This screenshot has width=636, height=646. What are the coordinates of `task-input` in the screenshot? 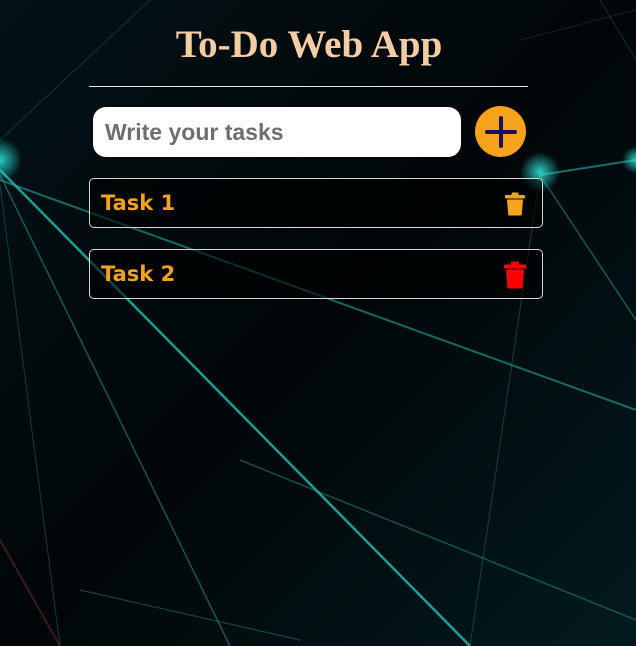 It's located at (277, 132).